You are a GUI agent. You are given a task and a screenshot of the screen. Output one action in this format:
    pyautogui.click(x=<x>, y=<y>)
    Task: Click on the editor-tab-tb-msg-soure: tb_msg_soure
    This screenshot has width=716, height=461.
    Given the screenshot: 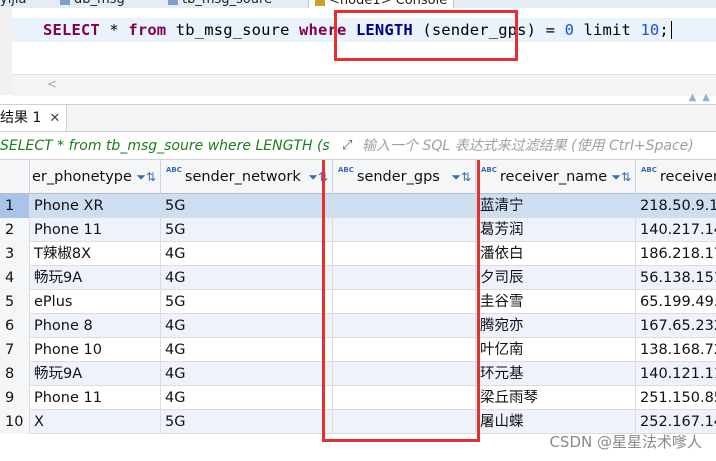 What is the action you would take?
    pyautogui.click(x=220, y=4)
    